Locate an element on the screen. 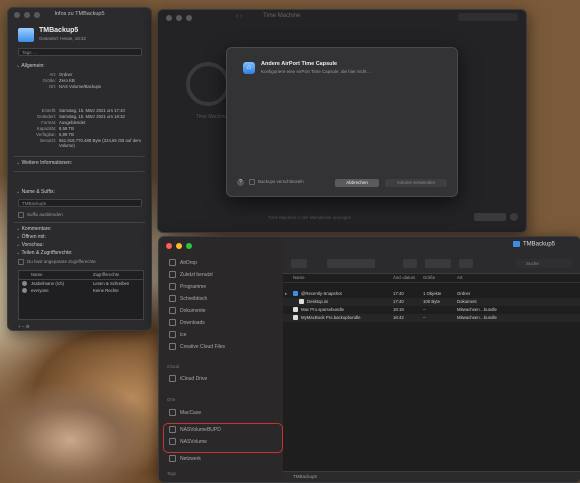  section-preview: Vorschau: is located at coordinates (30, 245).